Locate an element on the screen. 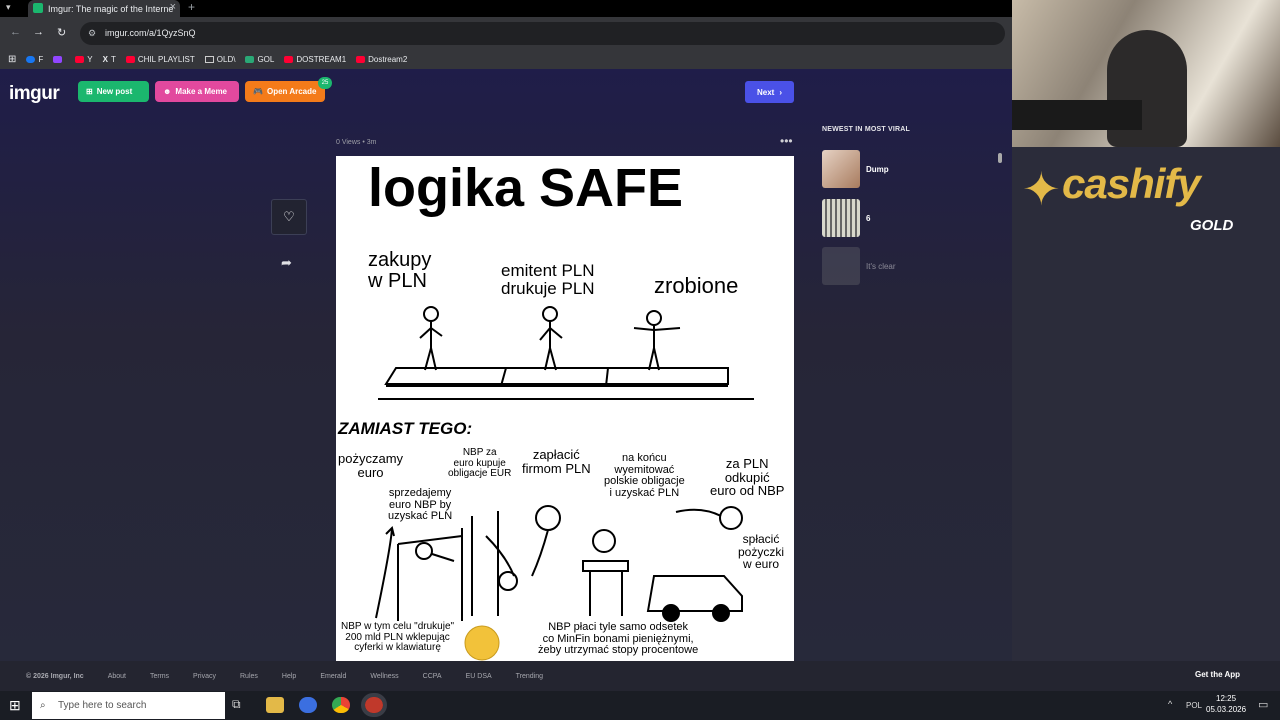 The width and height of the screenshot is (1280, 720). bookmark-twitch is located at coordinates (59, 59).